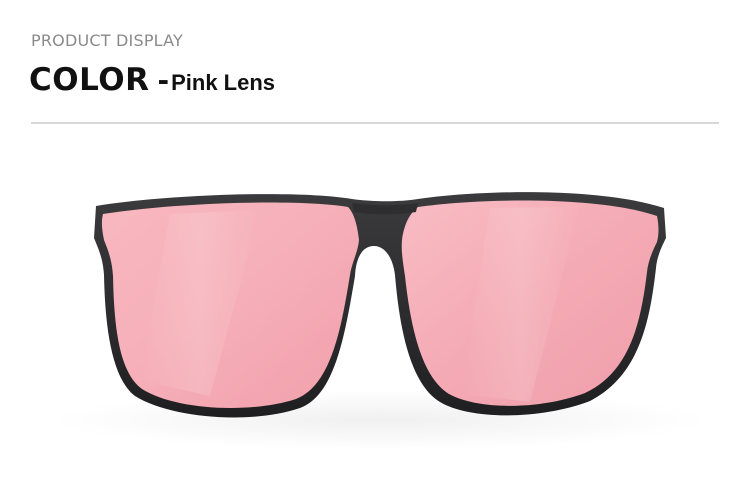  Describe the element at coordinates (223, 82) in the screenshot. I see `lens-name: Pink Lens` at that location.